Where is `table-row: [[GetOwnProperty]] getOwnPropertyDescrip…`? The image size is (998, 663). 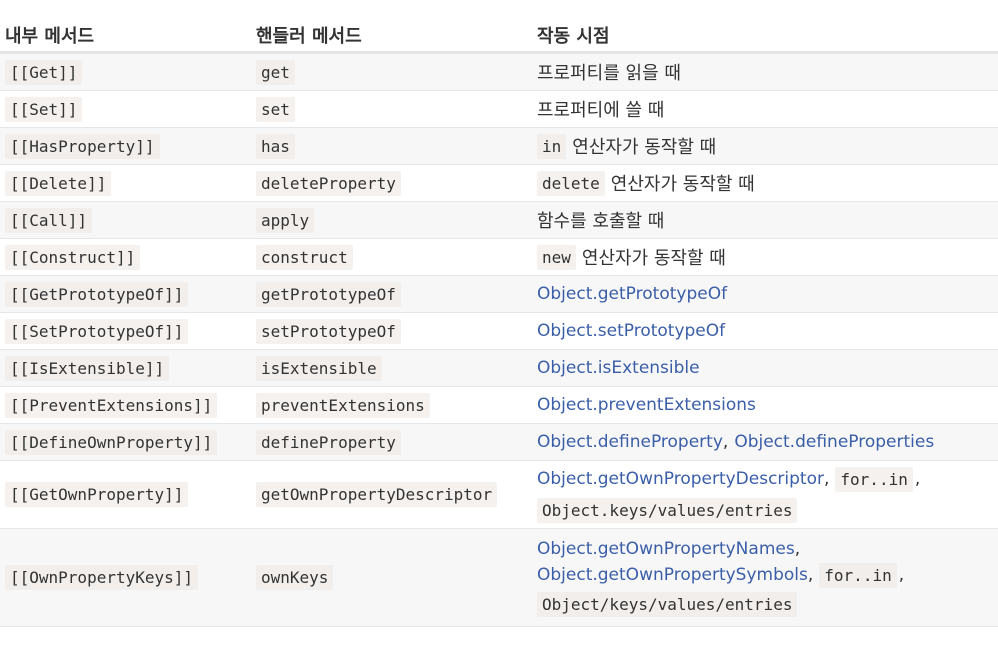
table-row: [[GetOwnProperty]] getOwnPropertyDescrip… is located at coordinates (499, 495).